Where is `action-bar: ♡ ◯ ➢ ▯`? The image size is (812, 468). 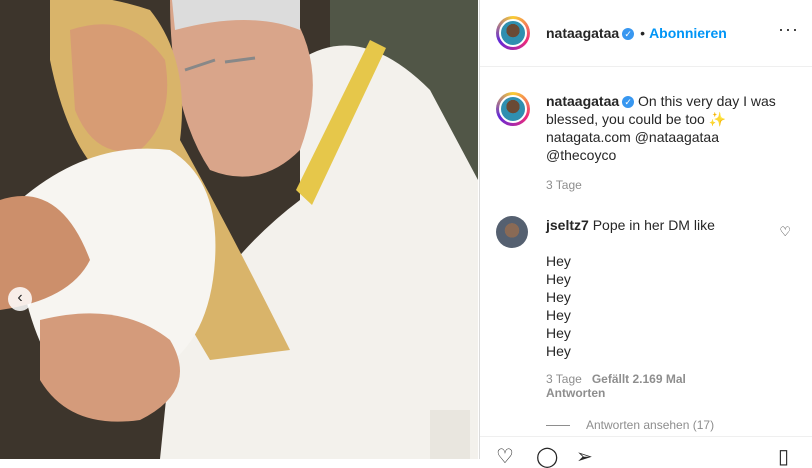 action-bar: ♡ ◯ ➢ ▯ is located at coordinates (646, 451).